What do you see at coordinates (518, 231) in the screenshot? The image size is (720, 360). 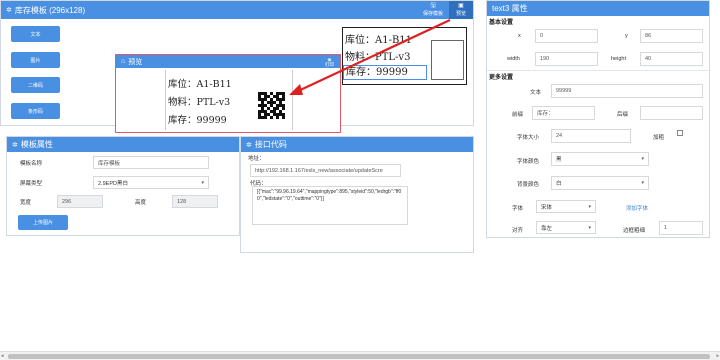 I see `align-label: 对齐` at bounding box center [518, 231].